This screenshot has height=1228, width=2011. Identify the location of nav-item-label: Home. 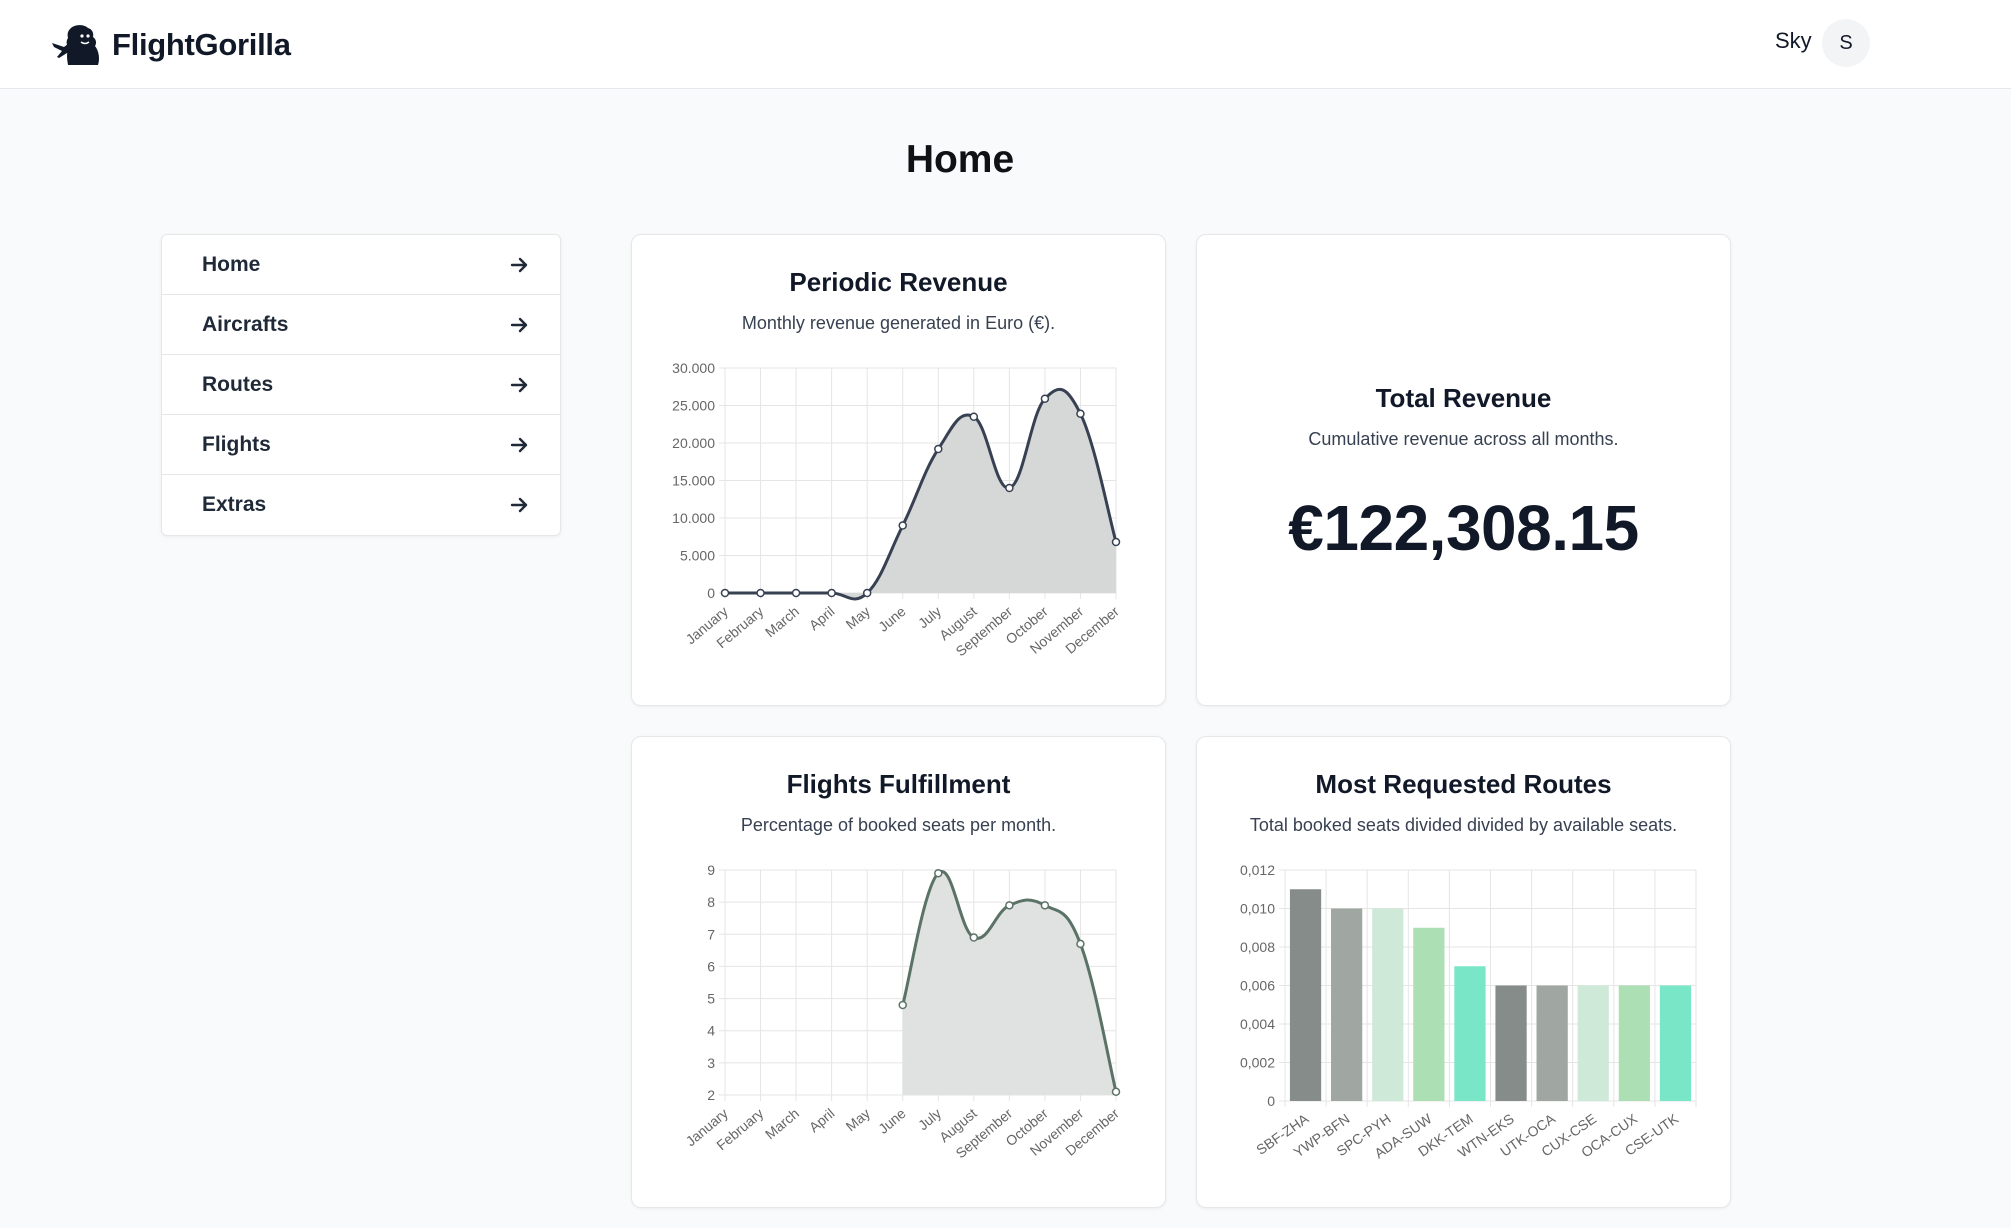
(231, 264).